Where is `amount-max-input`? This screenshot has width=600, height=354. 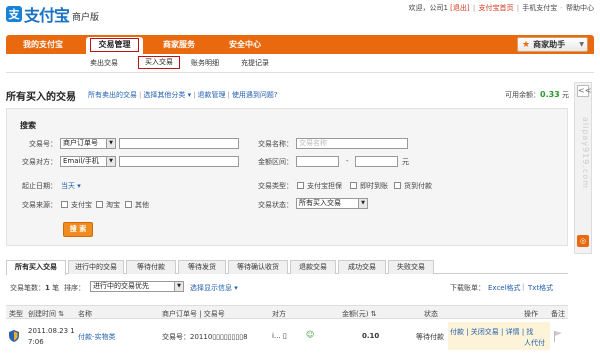 amount-max-input is located at coordinates (376, 161).